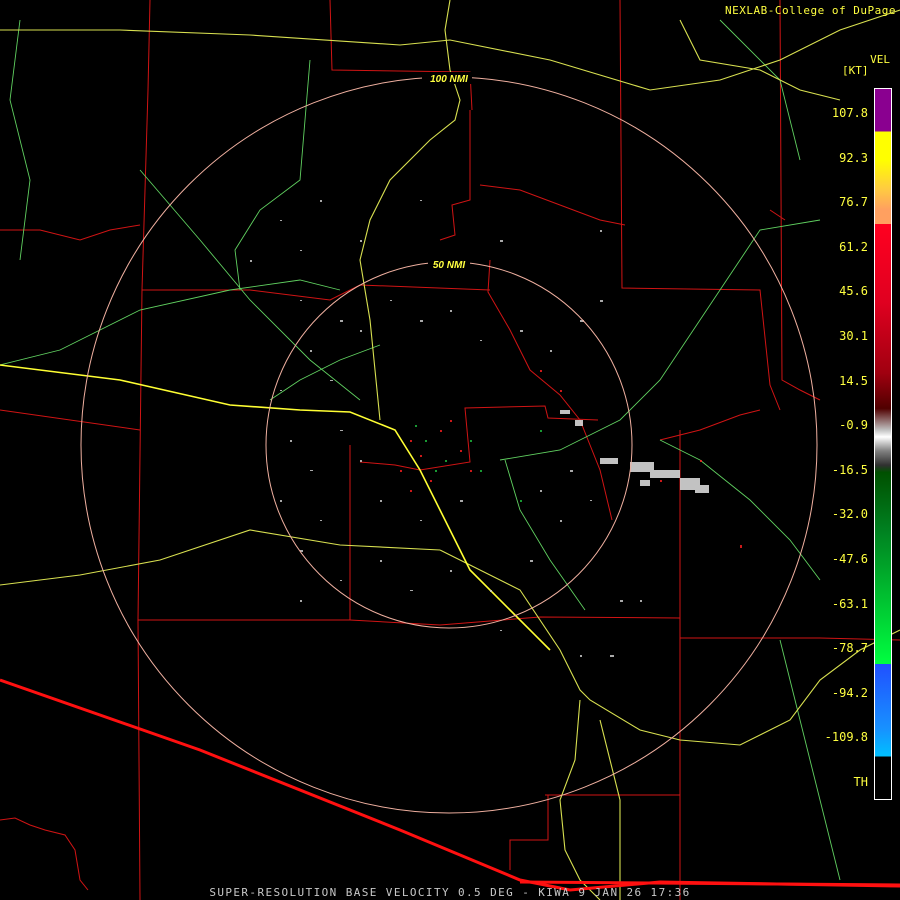  Describe the element at coordinates (853, 291) in the screenshot. I see `legend-tick: 45.6` at that location.